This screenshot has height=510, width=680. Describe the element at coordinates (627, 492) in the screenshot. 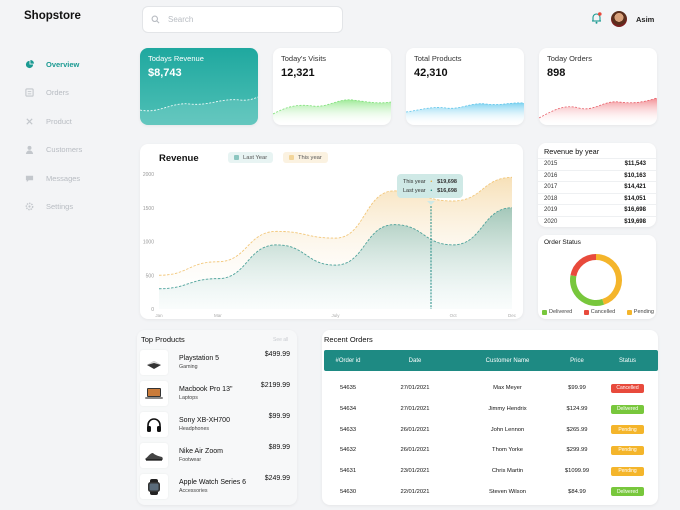

I see `status-badge: Delivered` at that location.